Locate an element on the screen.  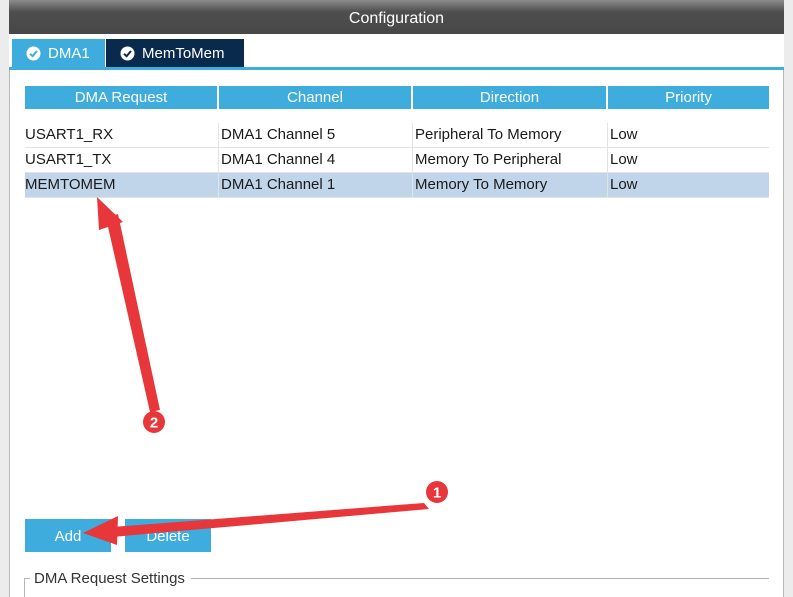
cell-dma-request: USART1_RX is located at coordinates (122, 135).